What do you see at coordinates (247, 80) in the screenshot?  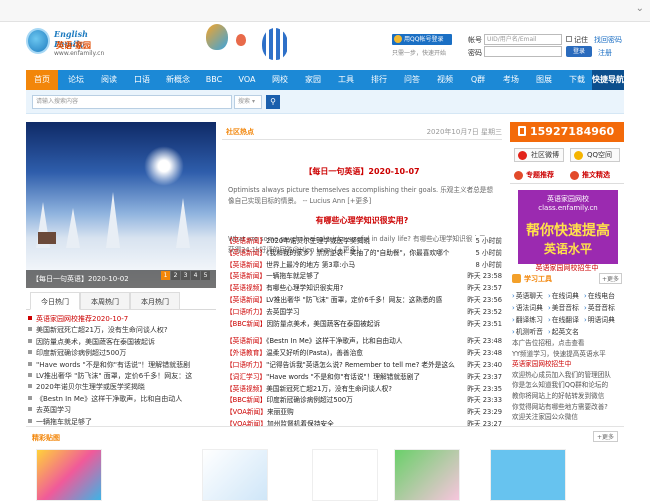 I see `nav-item-voa: VOA` at bounding box center [247, 80].